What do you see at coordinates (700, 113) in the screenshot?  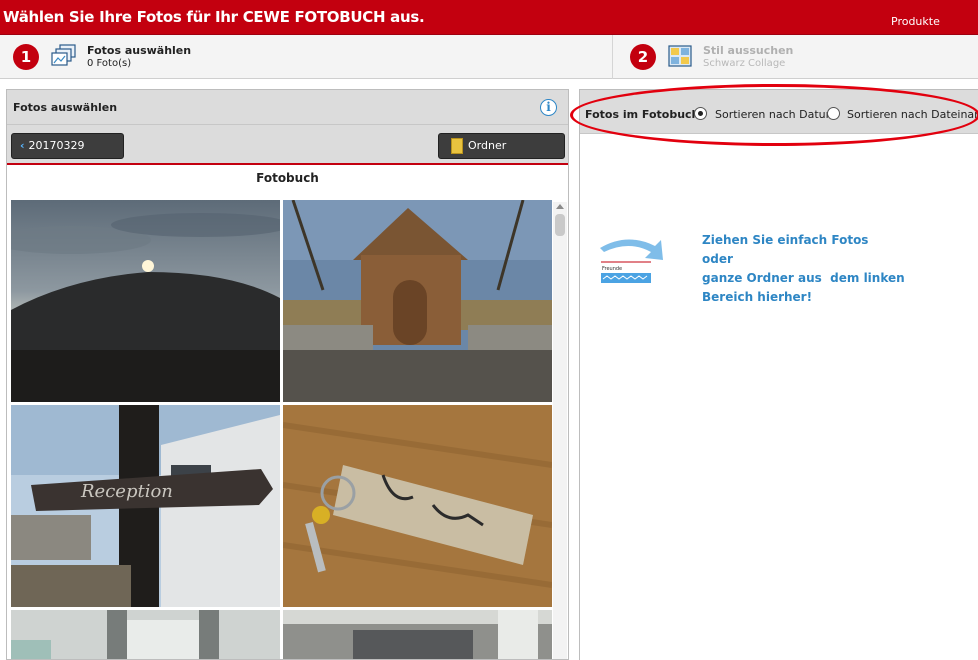 I see `sort-by-date-radio` at bounding box center [700, 113].